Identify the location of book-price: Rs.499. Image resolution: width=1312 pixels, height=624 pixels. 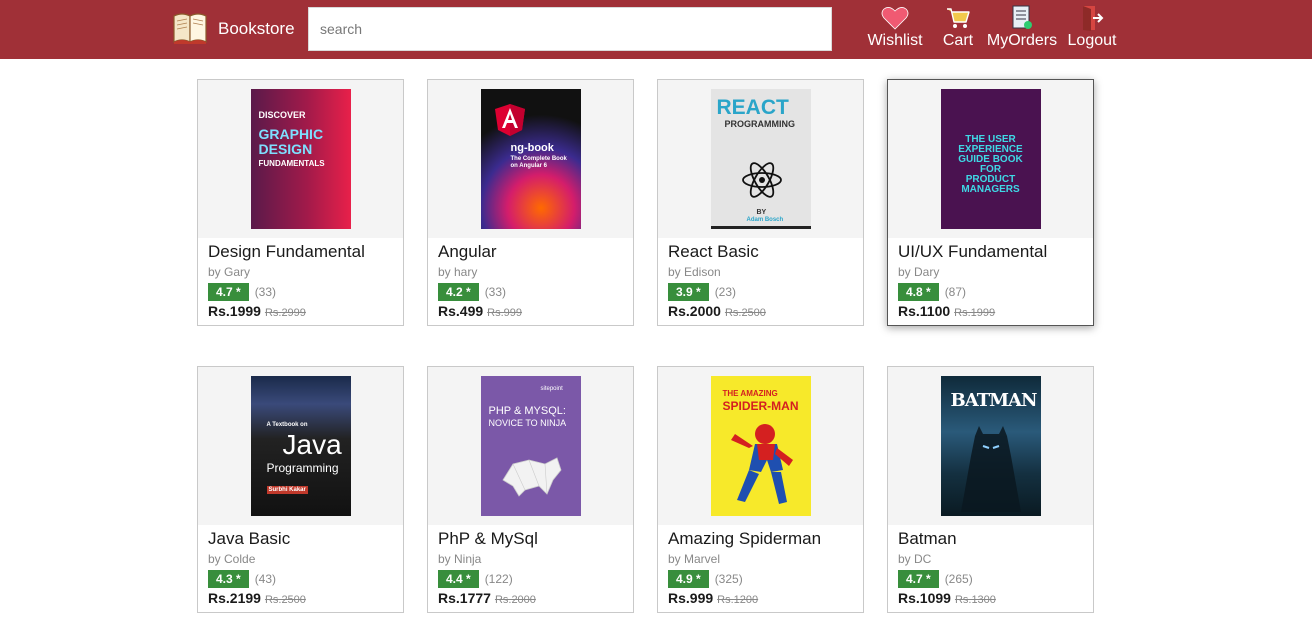
(461, 311).